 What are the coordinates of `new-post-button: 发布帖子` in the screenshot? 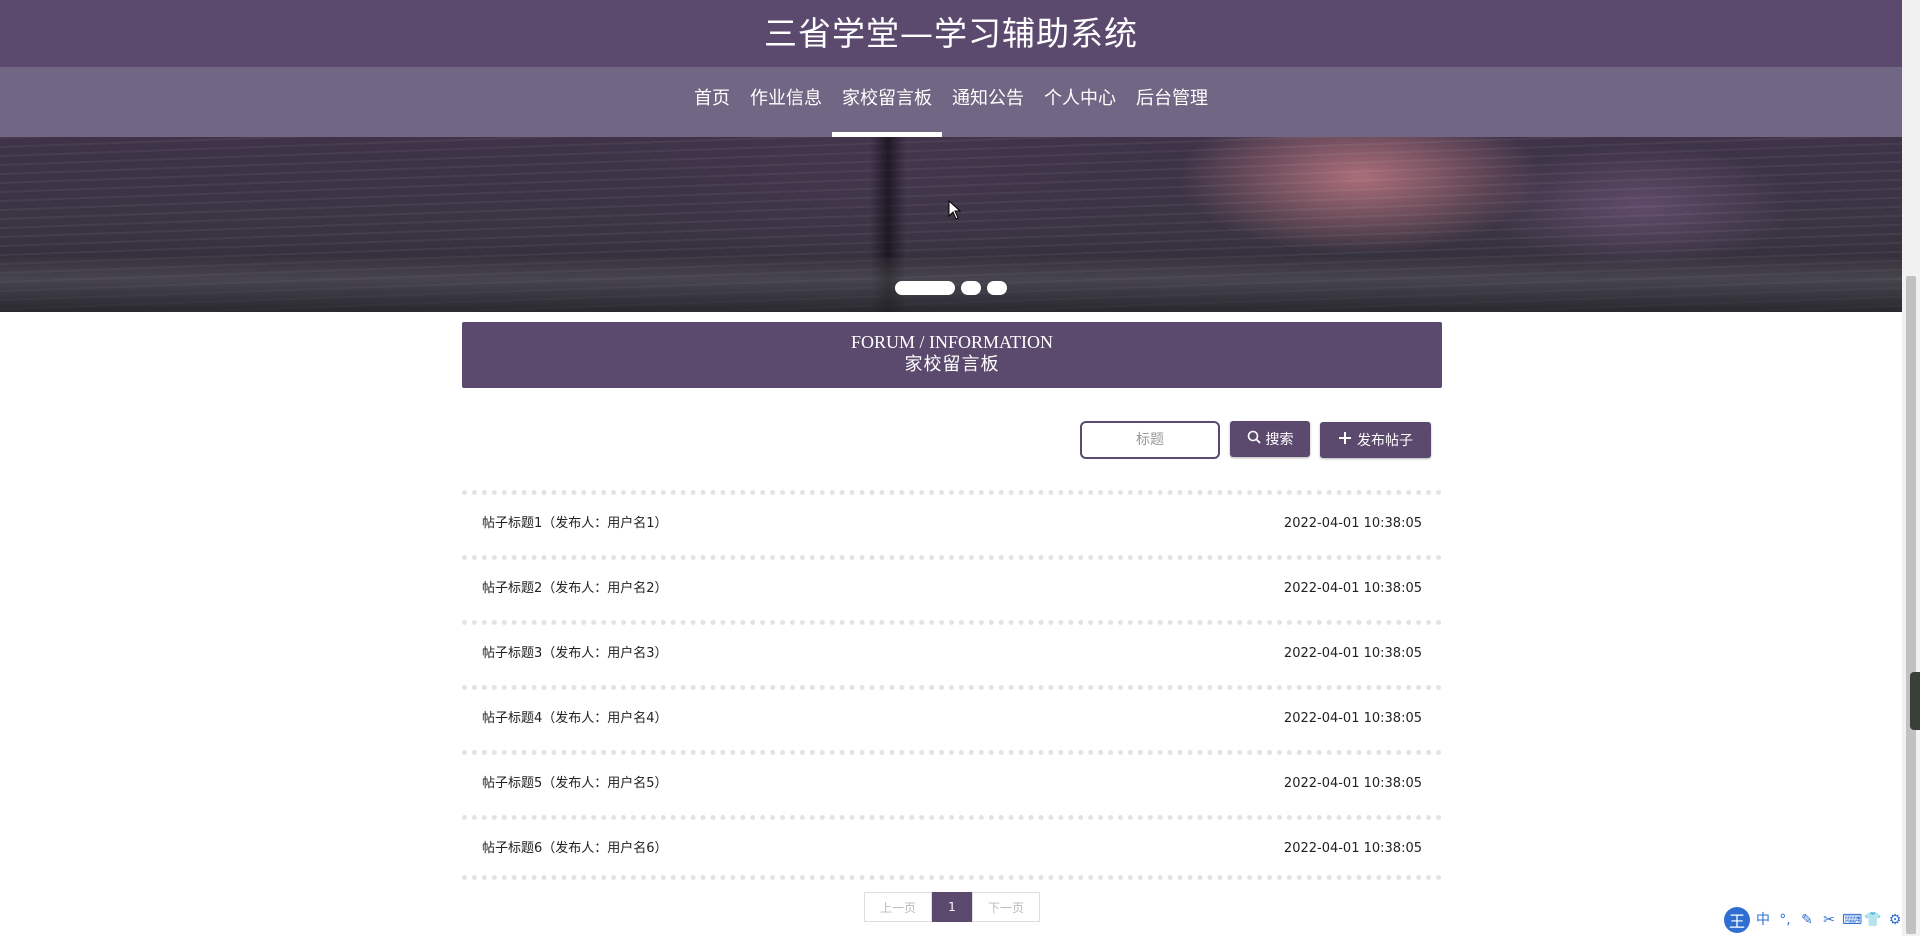 It's located at (1375, 440).